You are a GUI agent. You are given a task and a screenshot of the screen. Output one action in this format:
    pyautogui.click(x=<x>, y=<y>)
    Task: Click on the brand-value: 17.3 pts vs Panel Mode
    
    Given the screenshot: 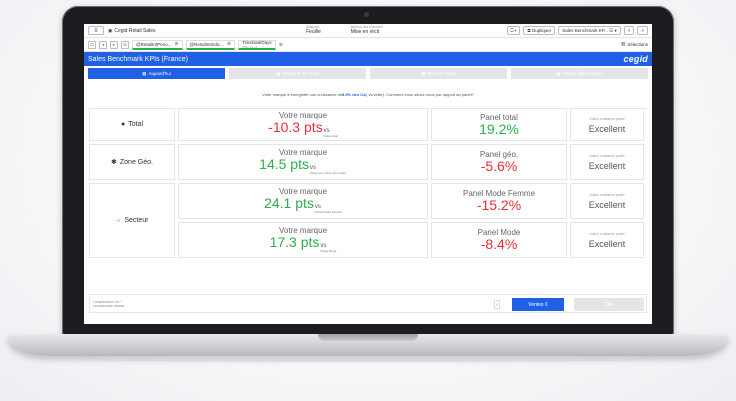 What is the action you would take?
    pyautogui.click(x=303, y=244)
    